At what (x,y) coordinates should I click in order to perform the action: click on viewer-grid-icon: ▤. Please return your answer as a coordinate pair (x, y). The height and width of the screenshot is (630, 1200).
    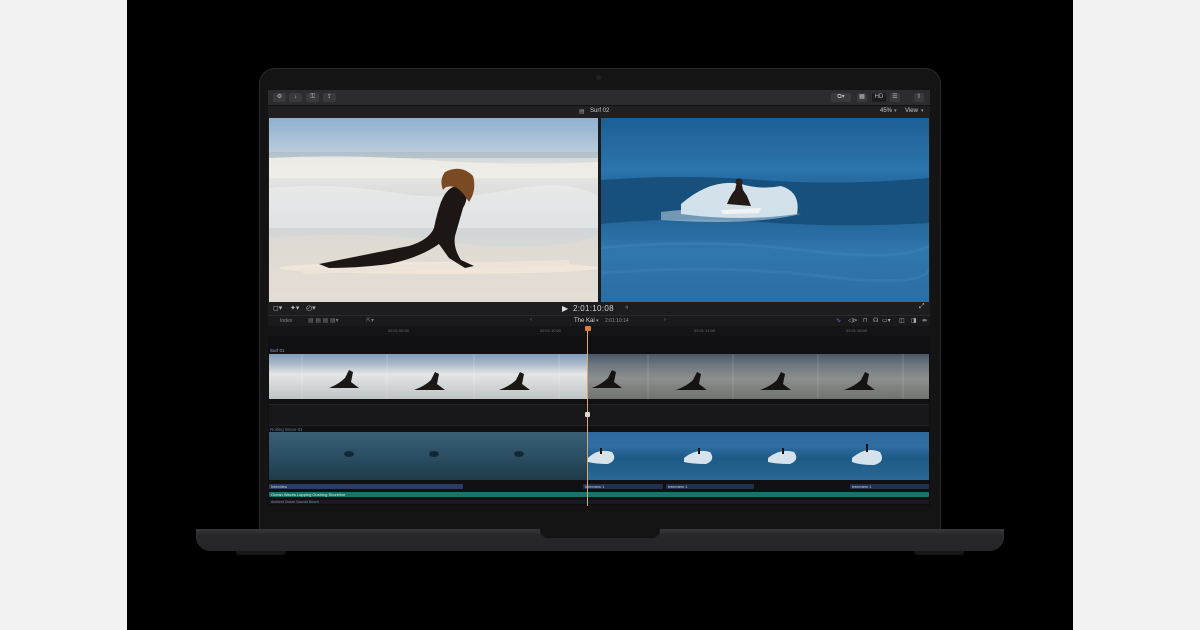
    Looking at the image, I should click on (582, 112).